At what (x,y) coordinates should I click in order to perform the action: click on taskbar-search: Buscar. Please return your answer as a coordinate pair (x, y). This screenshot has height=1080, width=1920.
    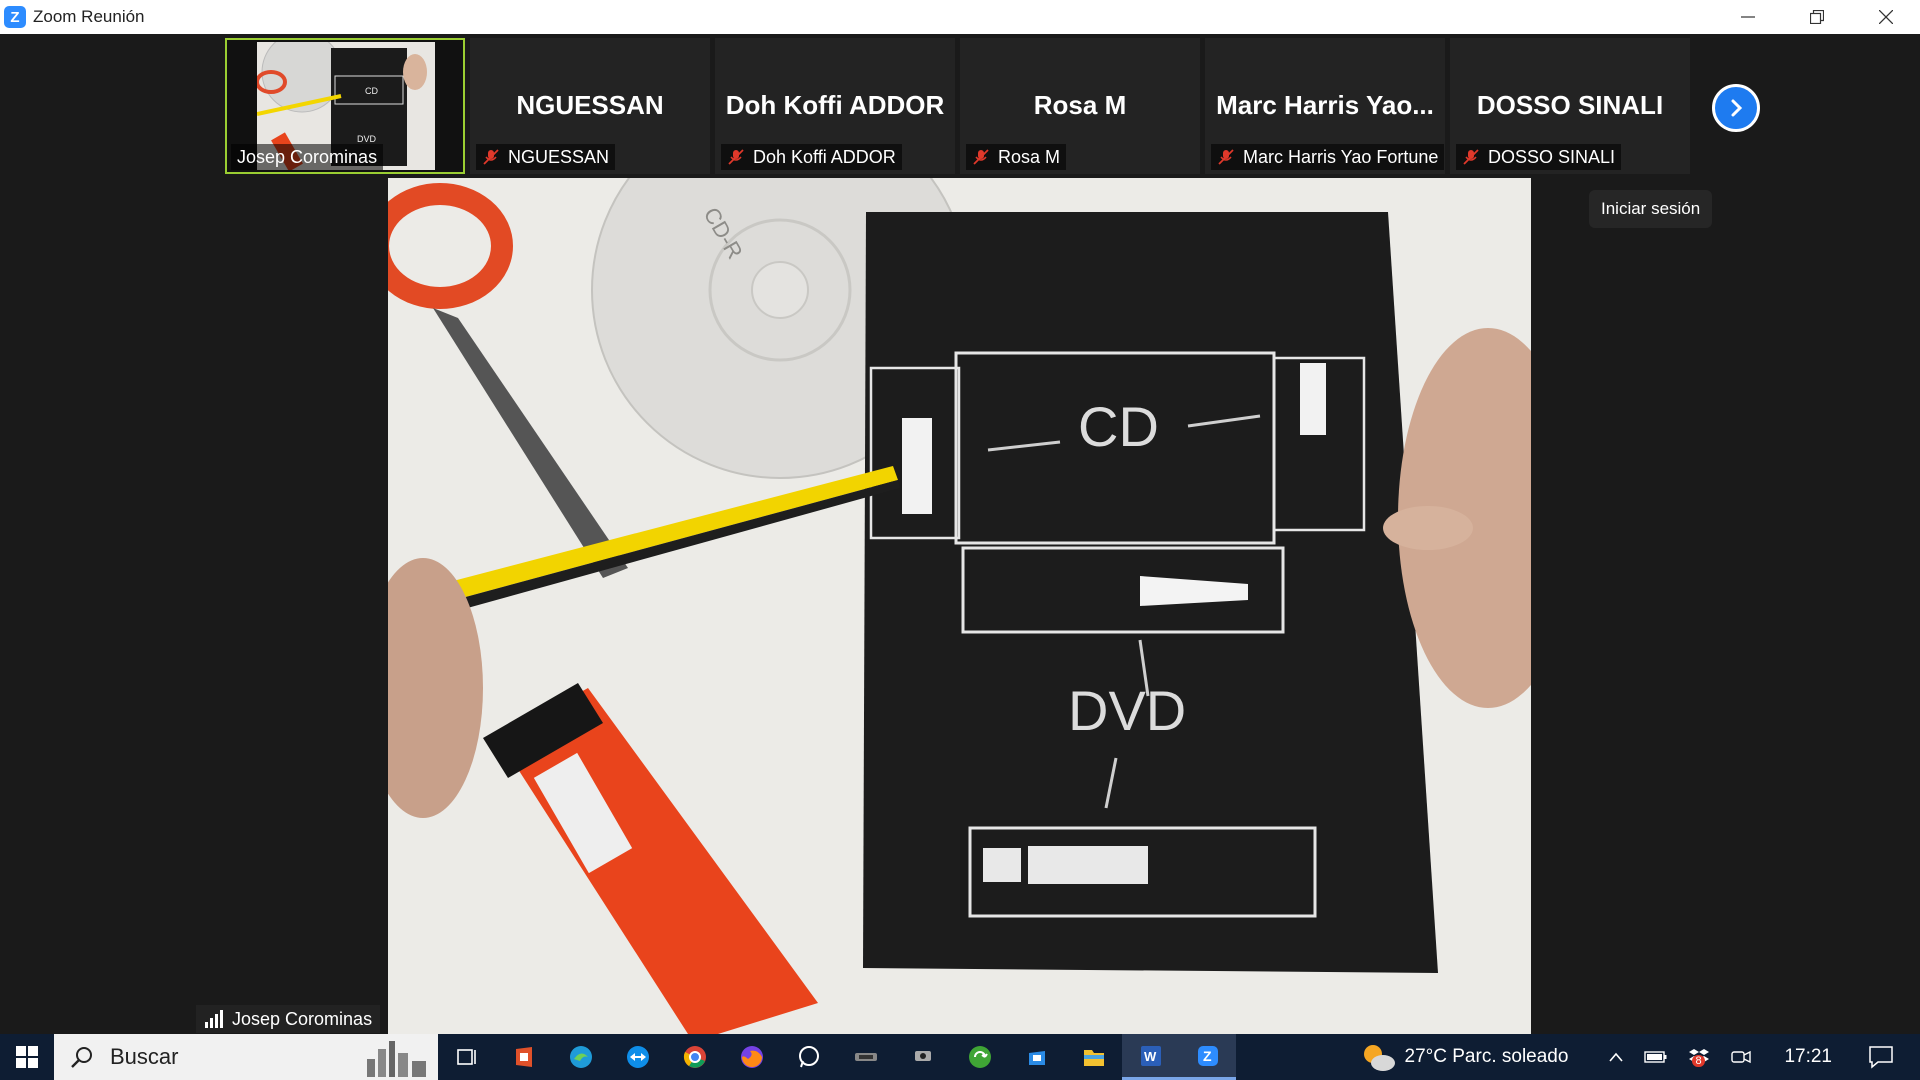
    Looking at the image, I should click on (246, 1057).